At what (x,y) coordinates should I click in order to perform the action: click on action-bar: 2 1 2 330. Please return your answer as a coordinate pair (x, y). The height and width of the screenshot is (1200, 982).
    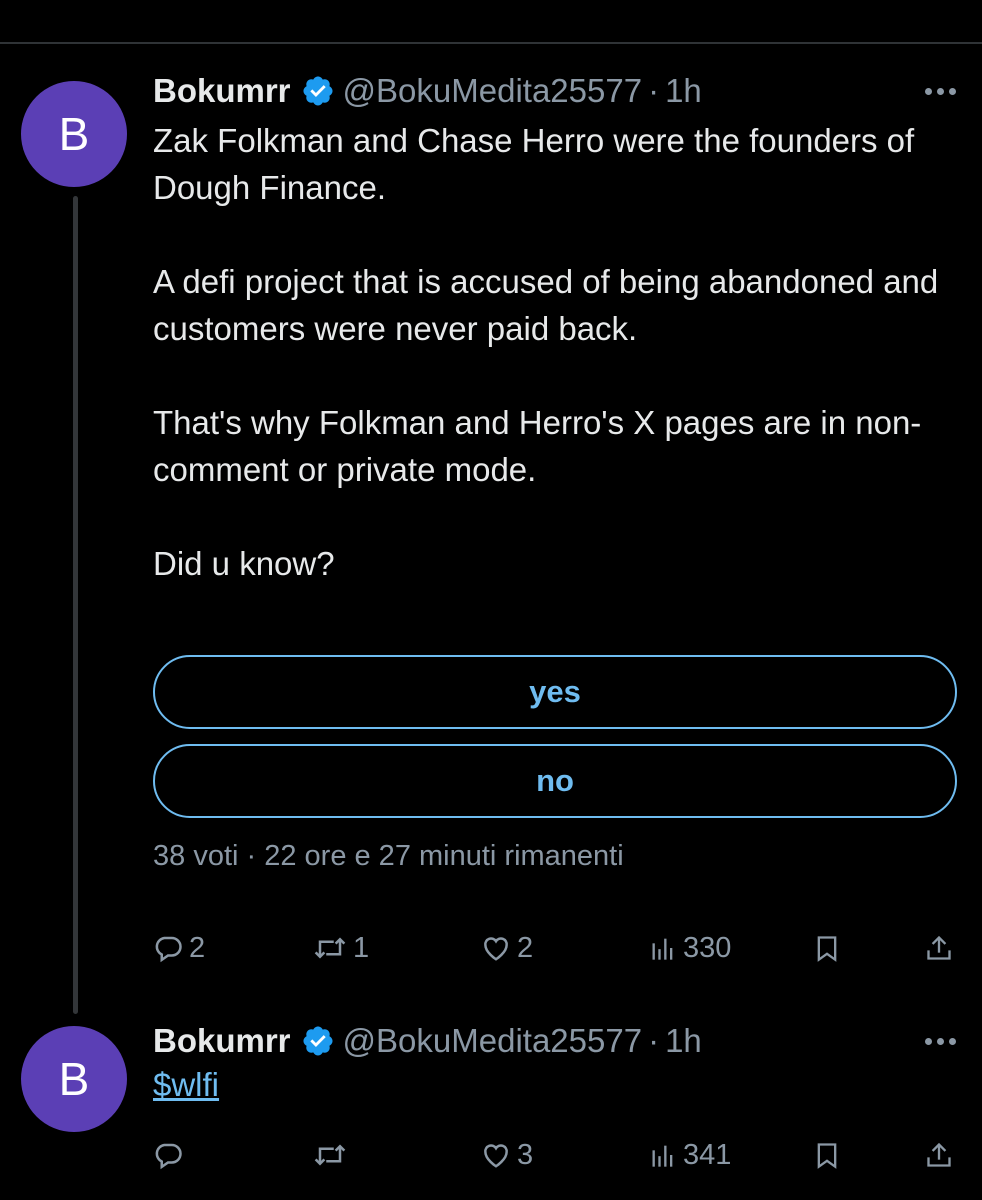
    Looking at the image, I should click on (553, 948).